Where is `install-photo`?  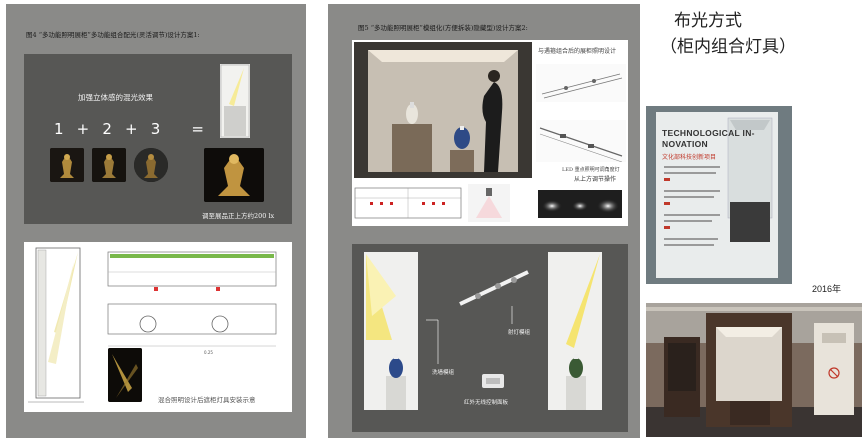 install-photo is located at coordinates (125, 375).